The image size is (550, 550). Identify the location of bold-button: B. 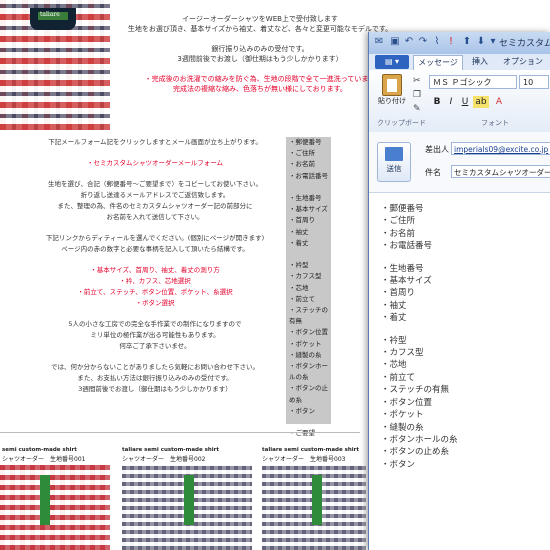
(437, 102).